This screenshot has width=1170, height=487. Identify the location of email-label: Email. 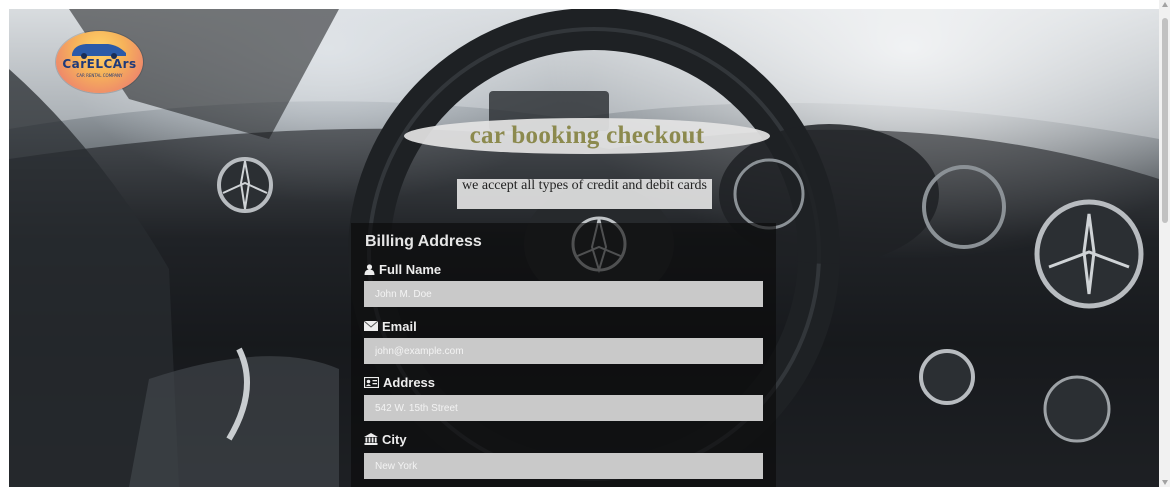
(390, 326).